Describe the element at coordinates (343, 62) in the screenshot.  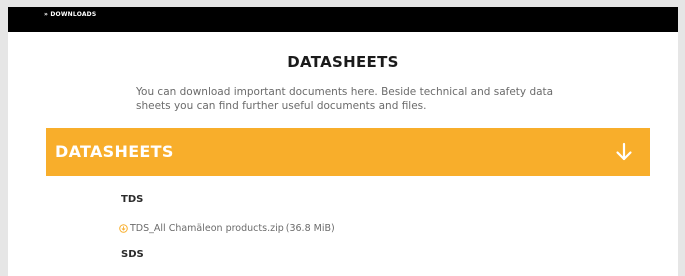
I see `page-title: DATASHEETS` at that location.